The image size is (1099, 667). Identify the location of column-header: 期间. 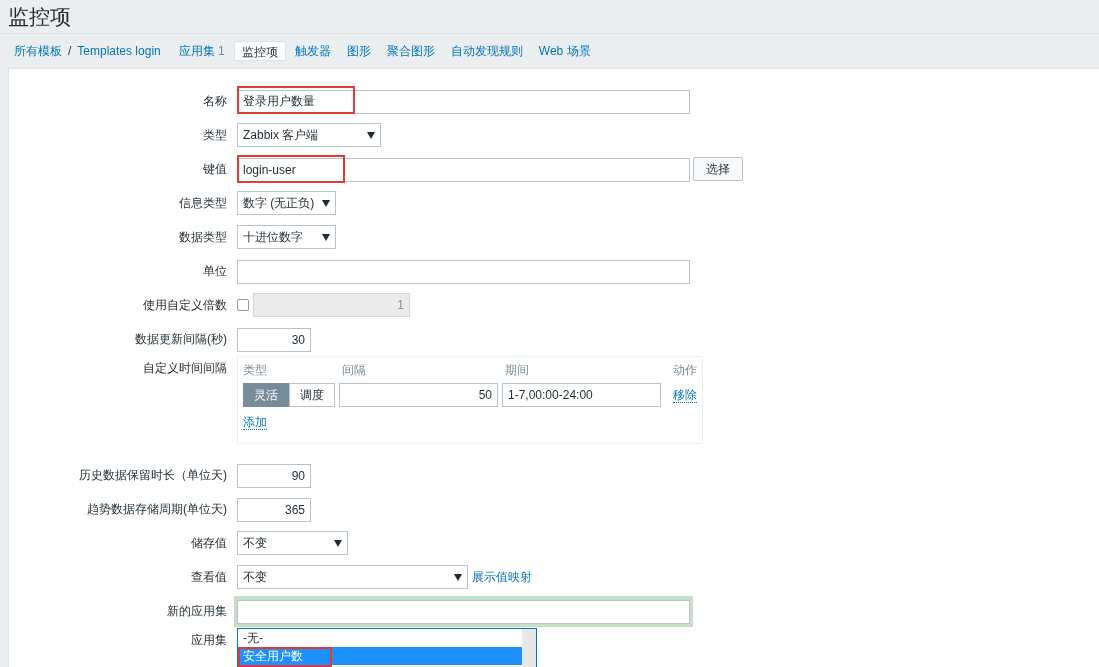
(517, 370).